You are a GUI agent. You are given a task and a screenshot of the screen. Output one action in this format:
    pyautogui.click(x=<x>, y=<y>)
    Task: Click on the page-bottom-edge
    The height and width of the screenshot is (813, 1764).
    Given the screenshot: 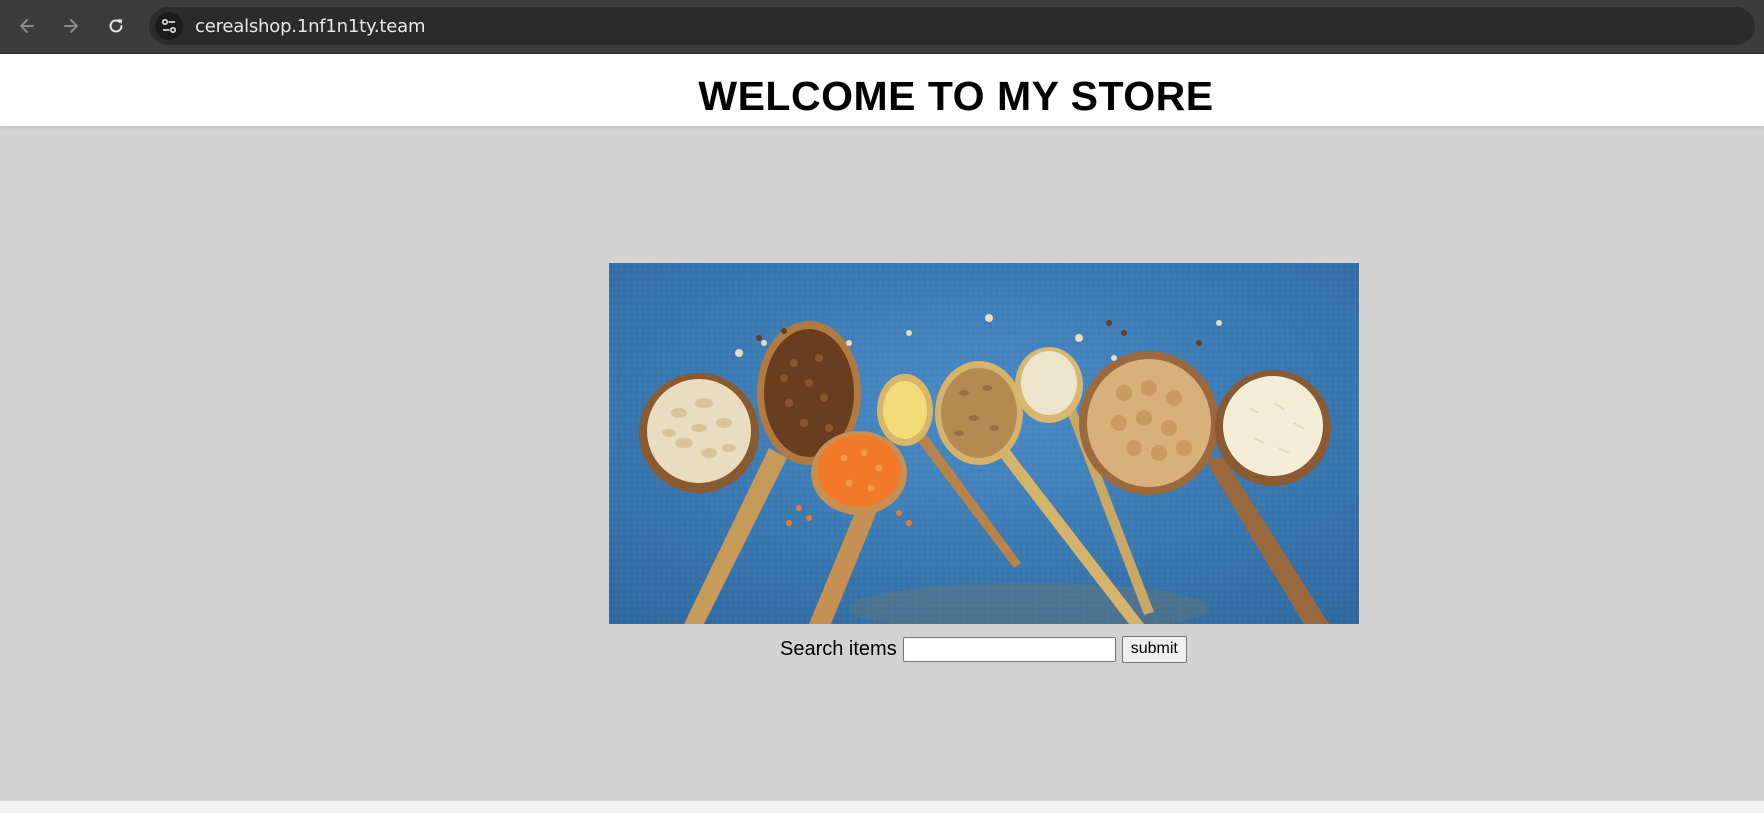 What is the action you would take?
    pyautogui.click(x=882, y=807)
    